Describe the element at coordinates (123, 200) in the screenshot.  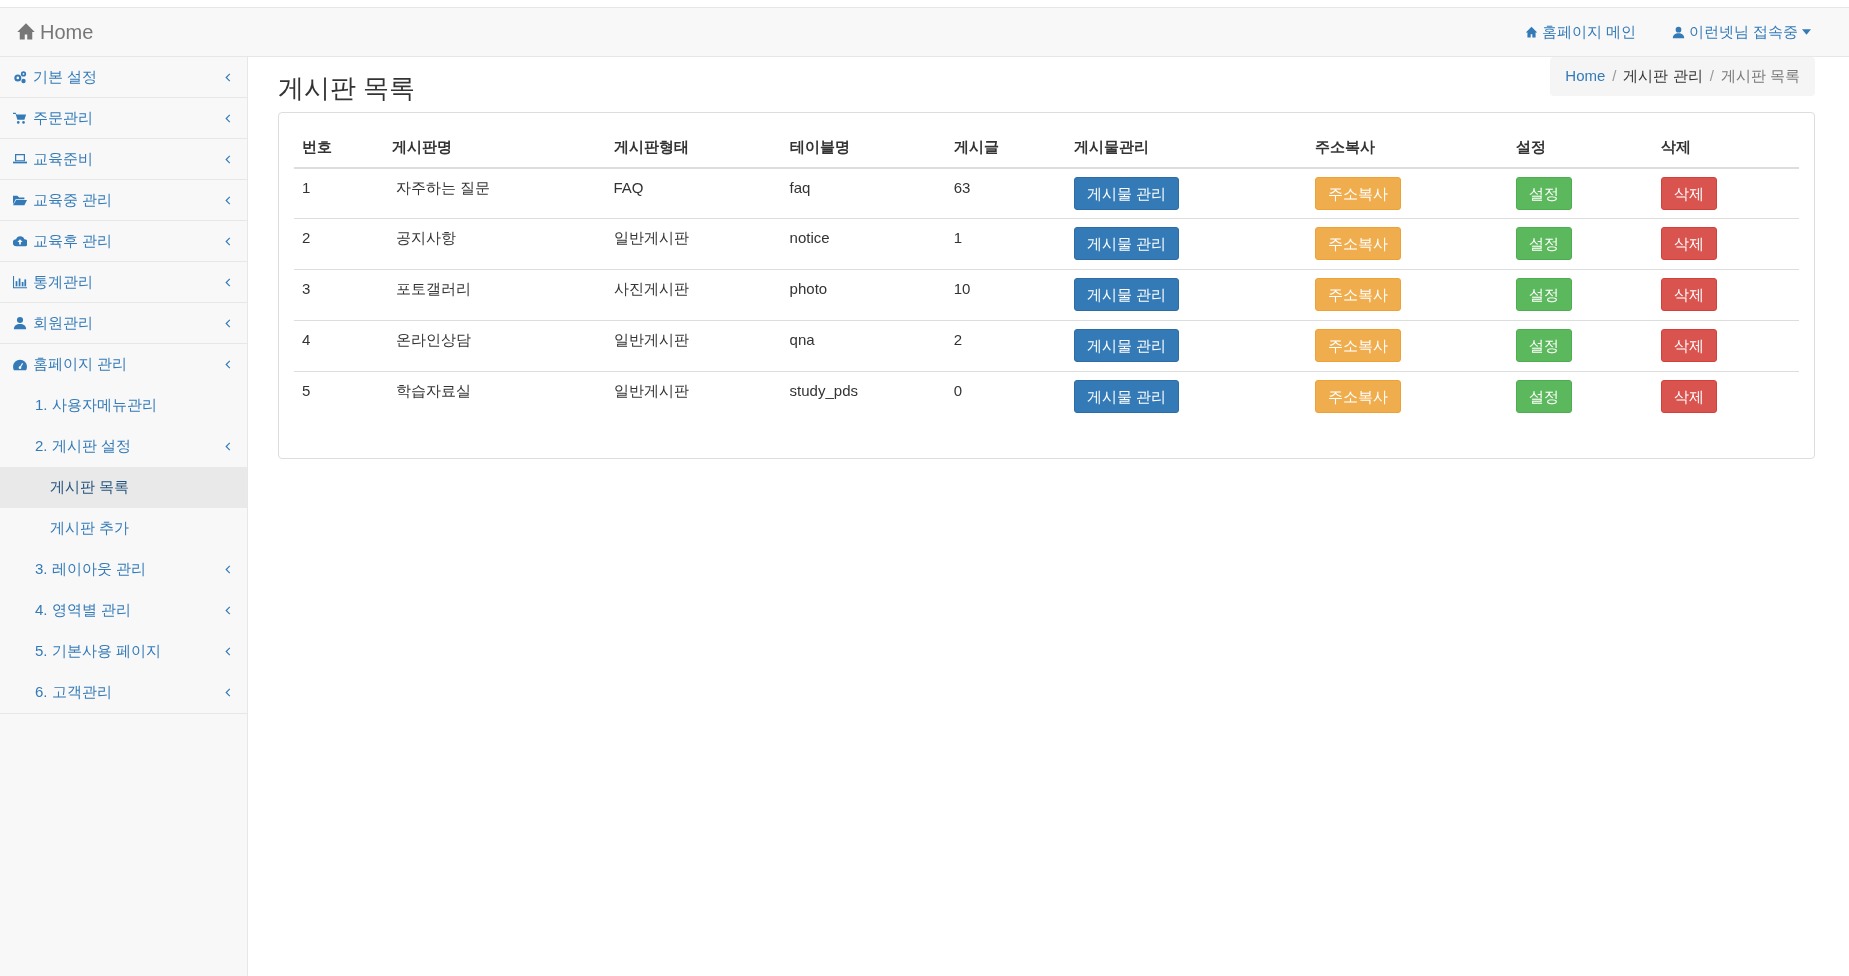
I see `sidebar-item: 교육중 관리` at that location.